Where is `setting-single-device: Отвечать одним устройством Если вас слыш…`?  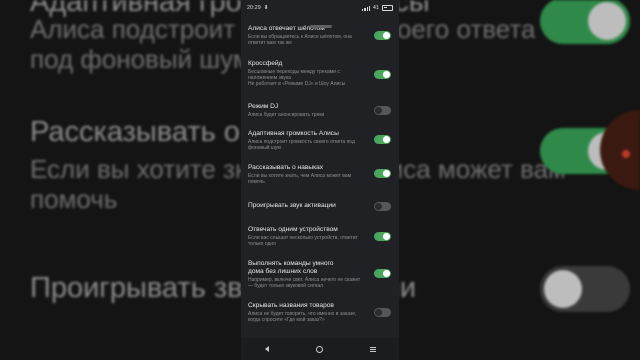 setting-single-device: Отвечать одним устройством Если вас слыш… is located at coordinates (320, 236).